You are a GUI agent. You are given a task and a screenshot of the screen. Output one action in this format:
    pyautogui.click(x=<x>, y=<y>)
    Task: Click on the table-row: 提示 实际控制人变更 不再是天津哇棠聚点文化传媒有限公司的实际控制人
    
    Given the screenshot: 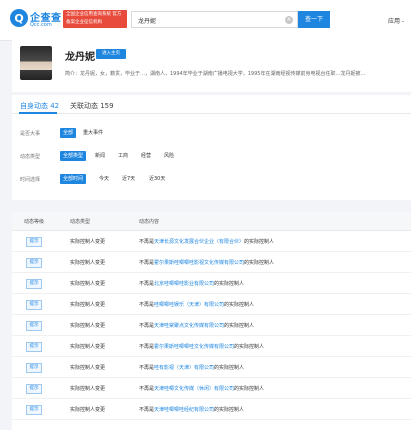 What is the action you would take?
    pyautogui.click(x=211, y=325)
    